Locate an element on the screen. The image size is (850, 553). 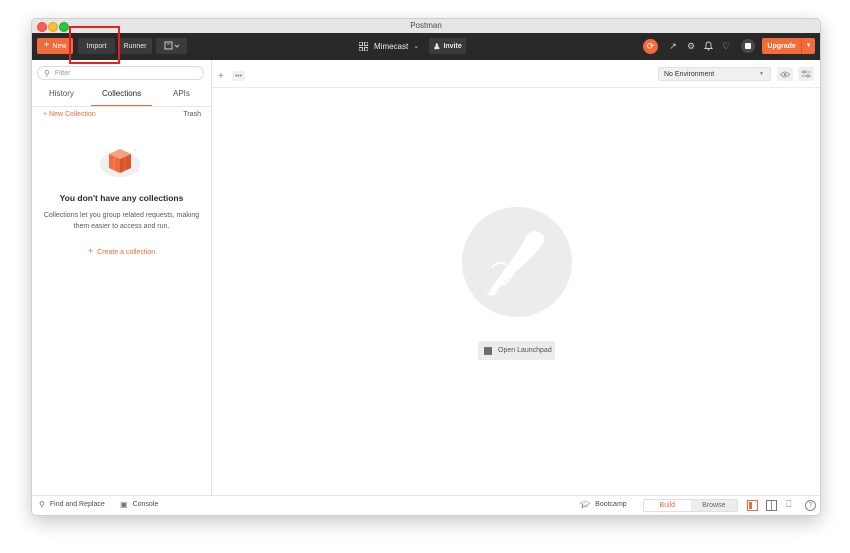
add-user-icon: ♟ is located at coordinates (437, 46).